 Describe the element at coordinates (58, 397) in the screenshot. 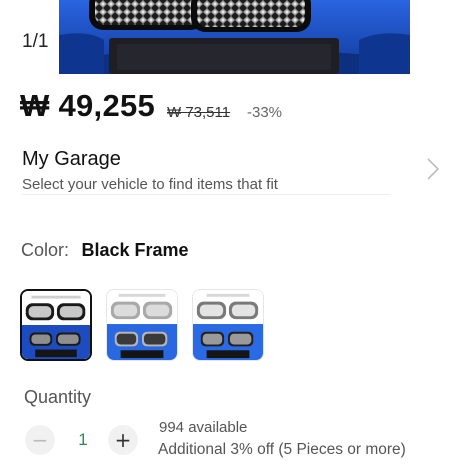

I see `quantity-label: Quantity` at that location.